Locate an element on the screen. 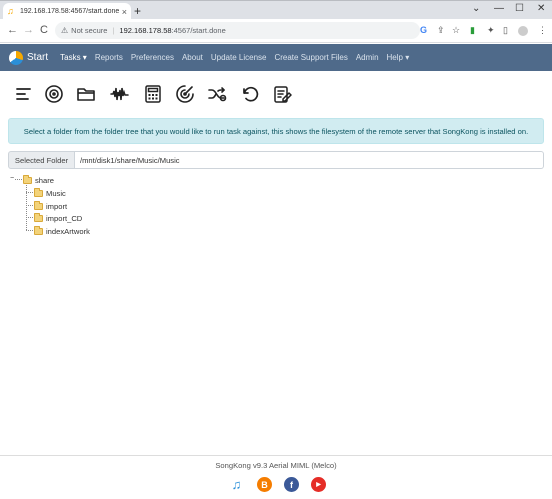  menu-reports: Reports is located at coordinates (109, 57).